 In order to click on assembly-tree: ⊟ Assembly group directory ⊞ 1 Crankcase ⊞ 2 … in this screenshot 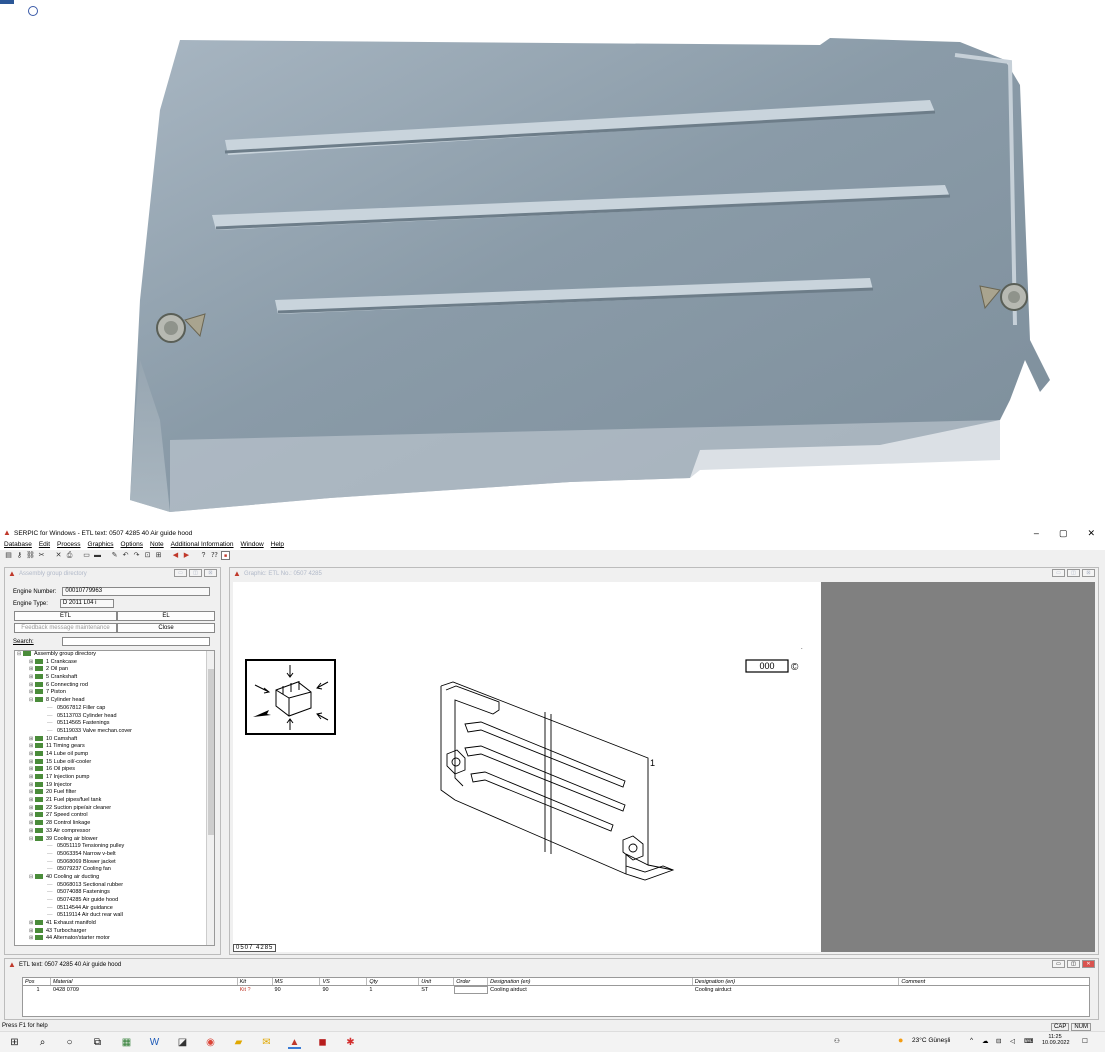, I will do `click(114, 798)`.